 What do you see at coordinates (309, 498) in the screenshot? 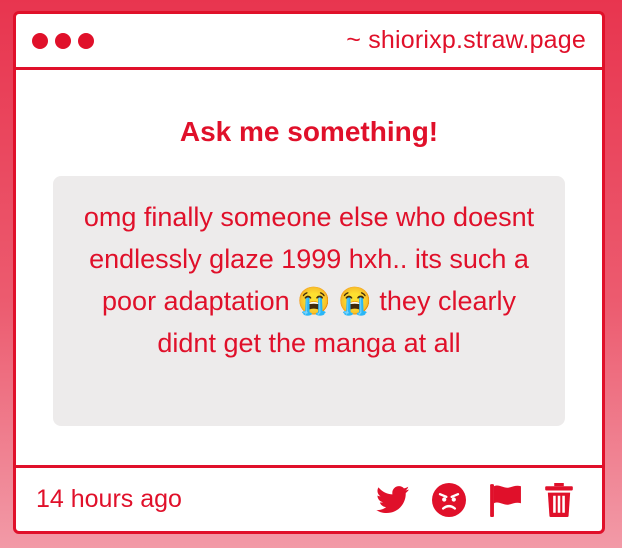
I see `card-footer: 14 hours ago` at bounding box center [309, 498].